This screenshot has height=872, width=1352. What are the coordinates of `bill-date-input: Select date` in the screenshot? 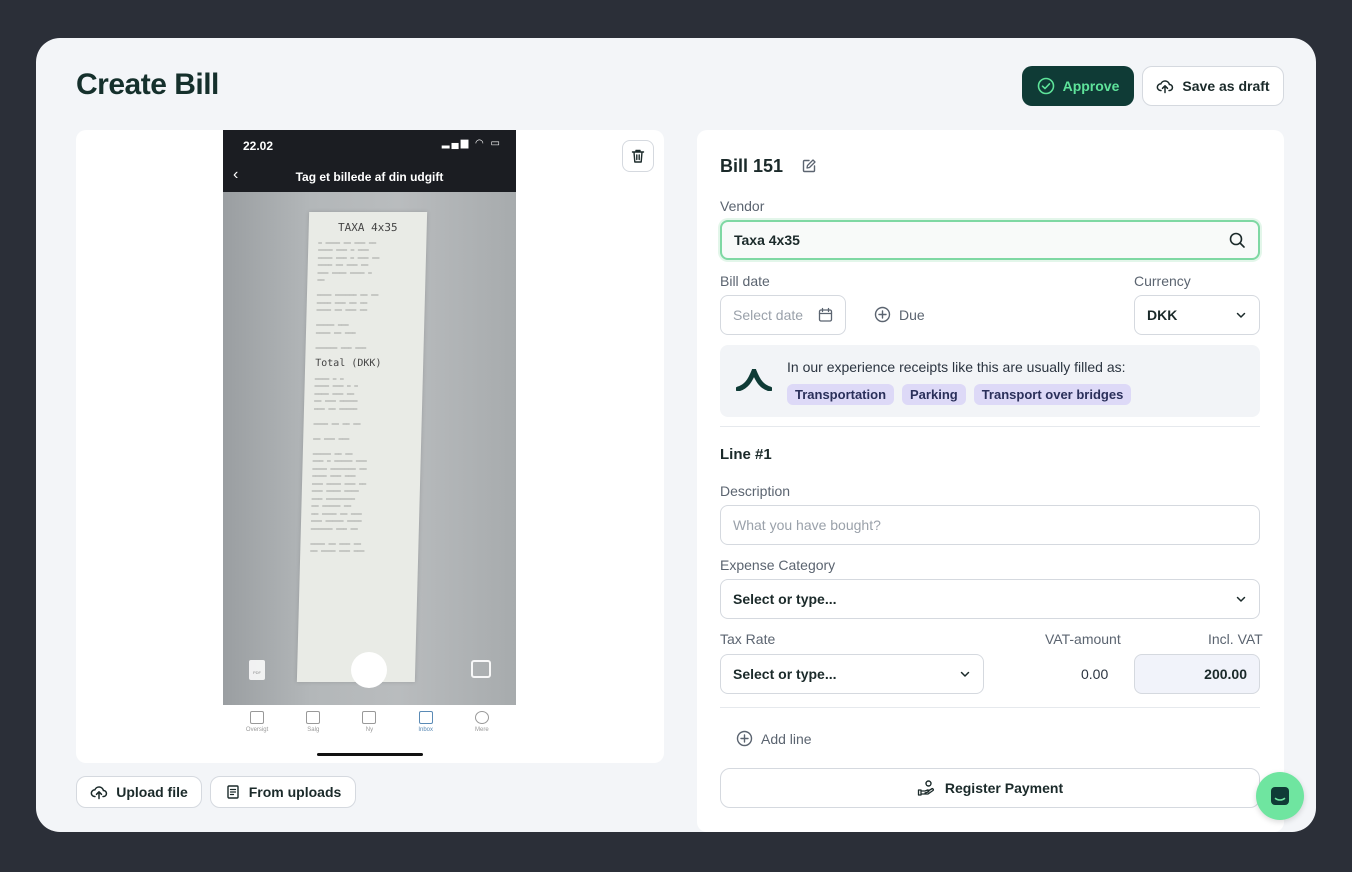 It's located at (783, 315).